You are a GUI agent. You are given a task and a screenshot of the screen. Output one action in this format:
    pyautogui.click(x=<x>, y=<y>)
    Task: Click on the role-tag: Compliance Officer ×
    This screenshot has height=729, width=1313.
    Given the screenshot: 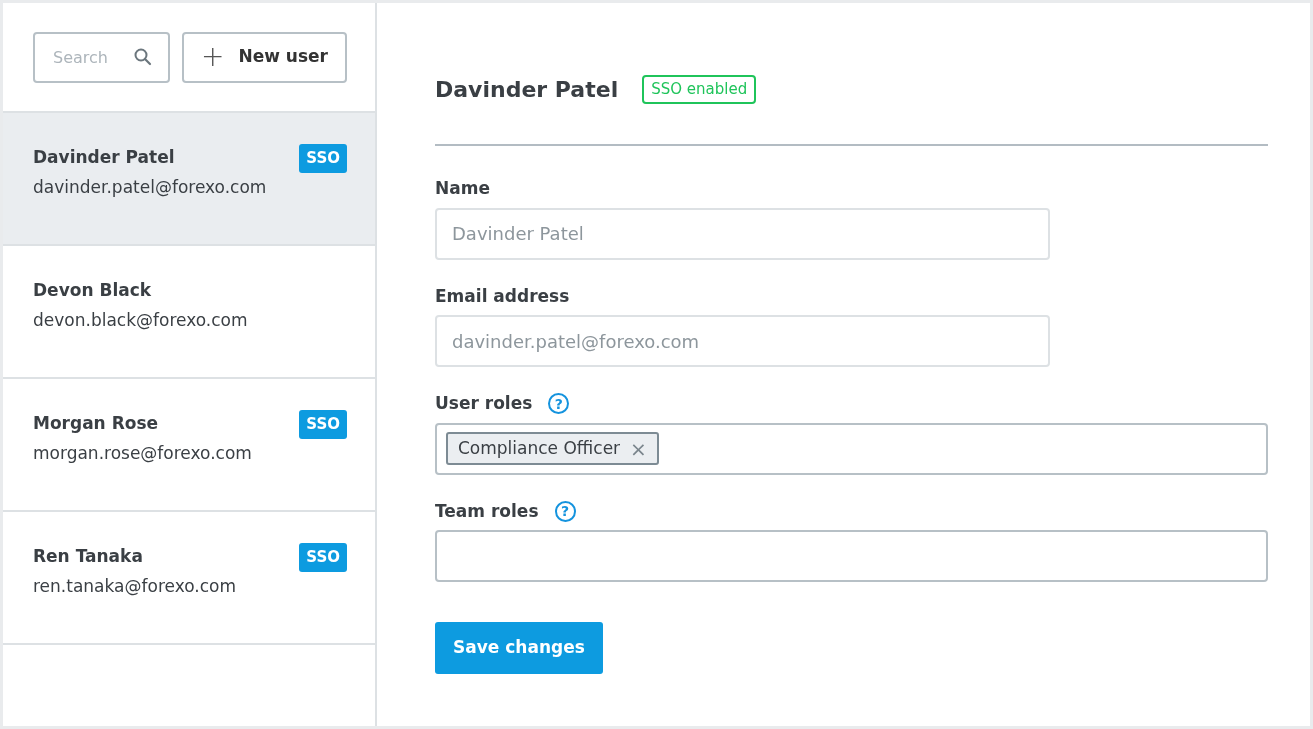 What is the action you would take?
    pyautogui.click(x=552, y=448)
    